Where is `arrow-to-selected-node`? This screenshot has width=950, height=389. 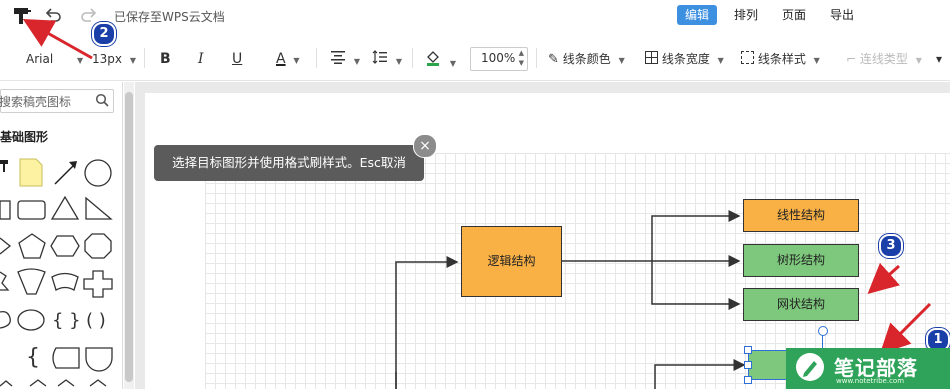 arrow-to-selected-node is located at coordinates (905, 328).